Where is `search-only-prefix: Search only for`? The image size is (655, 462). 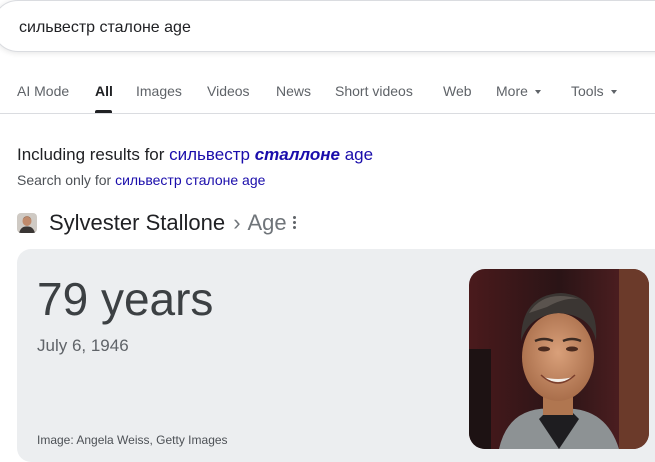 search-only-prefix: Search only for is located at coordinates (64, 180).